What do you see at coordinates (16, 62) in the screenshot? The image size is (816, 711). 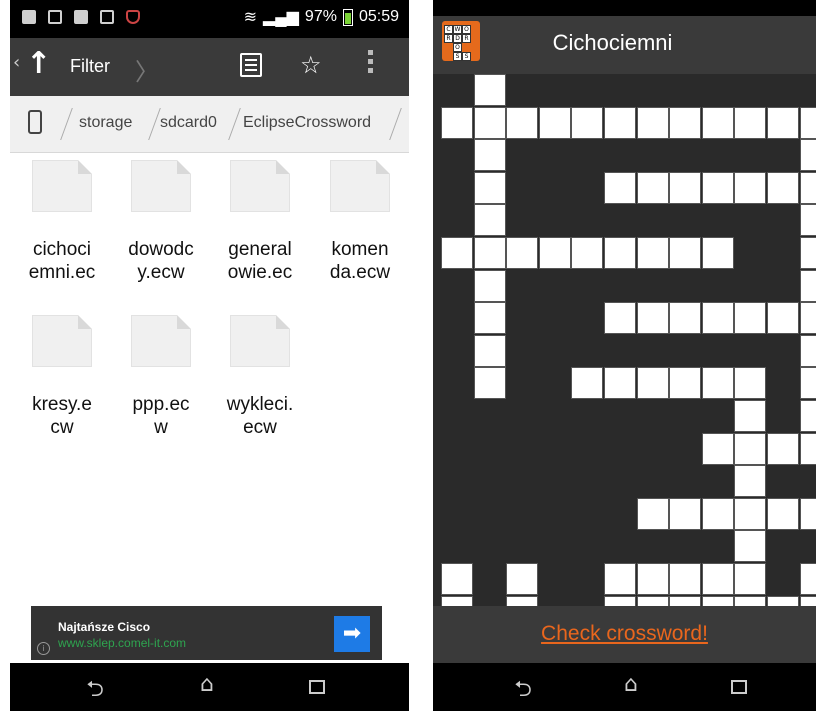 I see `back-chevron-icon: ‹` at bounding box center [16, 62].